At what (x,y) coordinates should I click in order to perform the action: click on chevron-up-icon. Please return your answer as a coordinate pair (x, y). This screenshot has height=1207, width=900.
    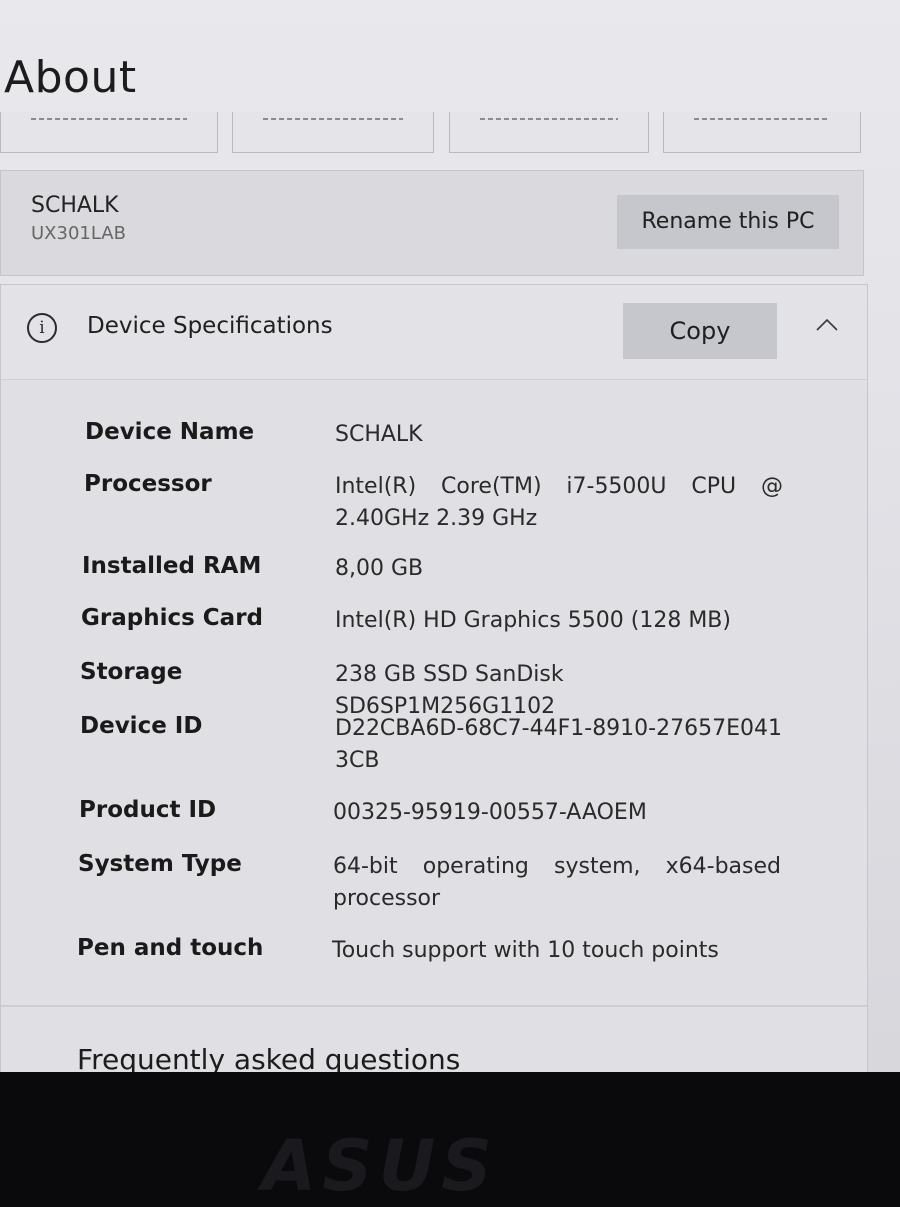
    Looking at the image, I should click on (827, 325).